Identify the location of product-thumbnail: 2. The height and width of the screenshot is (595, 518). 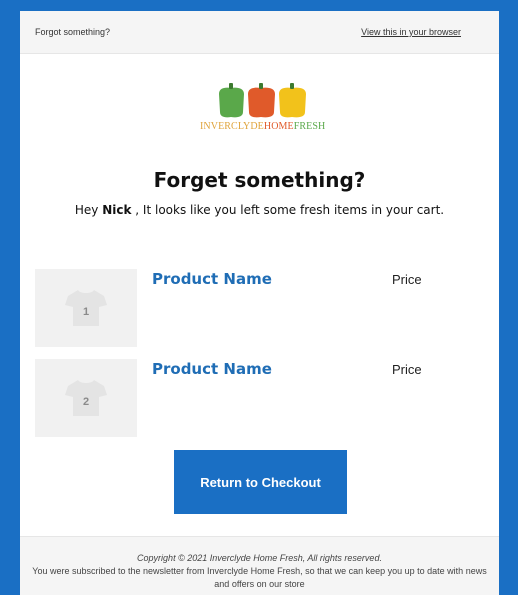
(86, 398).